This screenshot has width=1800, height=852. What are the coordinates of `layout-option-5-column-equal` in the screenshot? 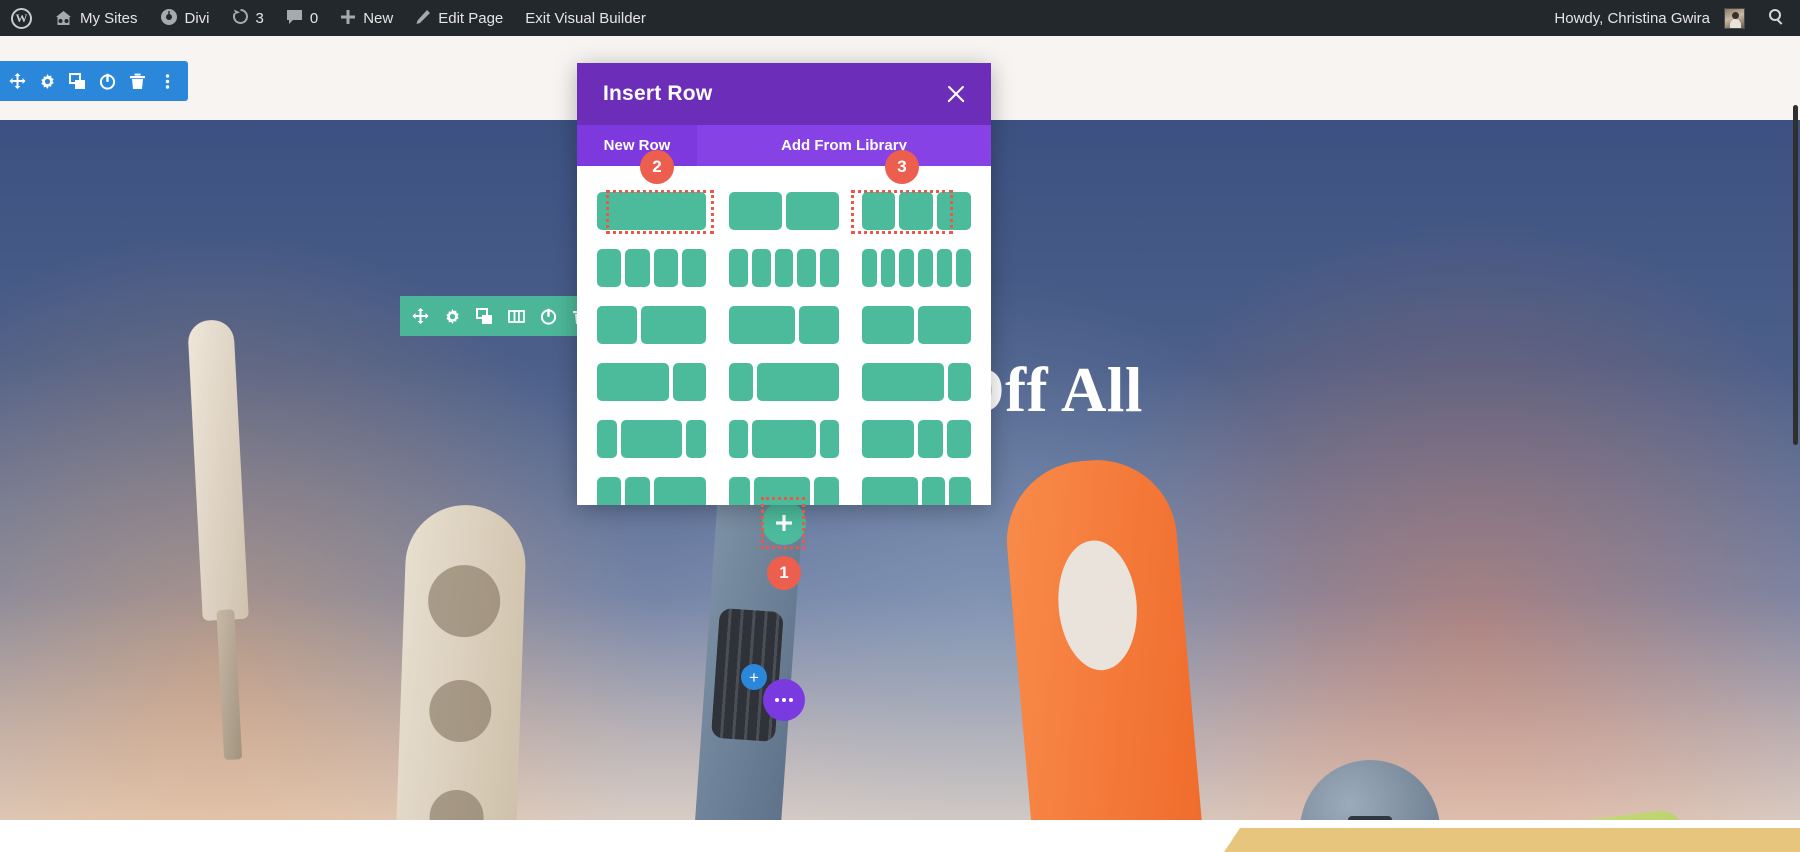 It's located at (784, 268).